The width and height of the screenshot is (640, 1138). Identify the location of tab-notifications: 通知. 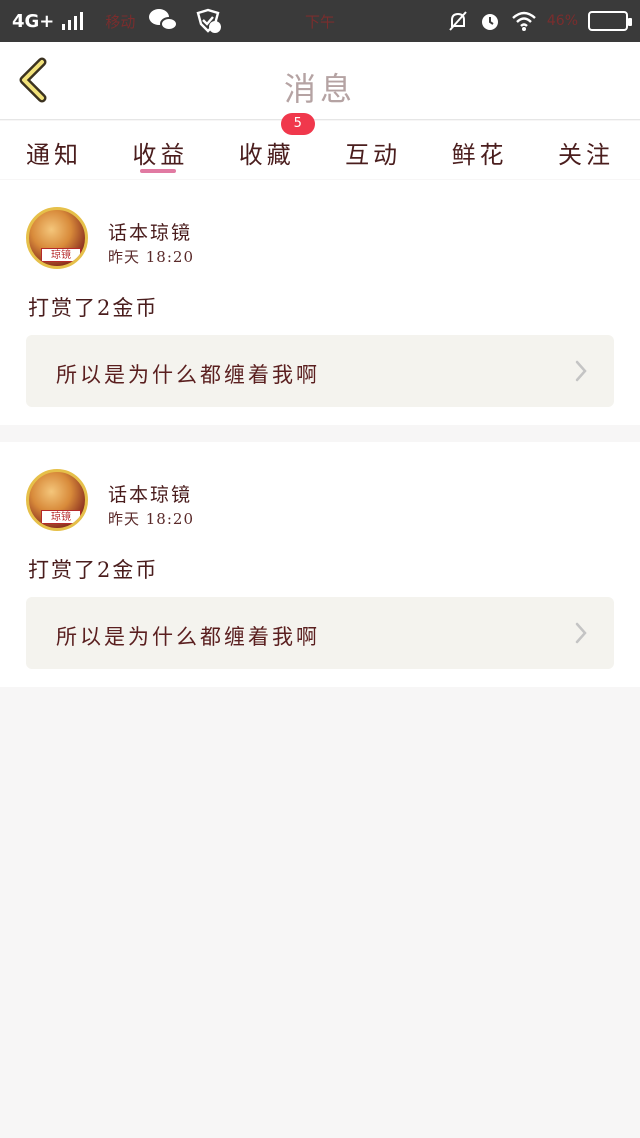
(54, 150).